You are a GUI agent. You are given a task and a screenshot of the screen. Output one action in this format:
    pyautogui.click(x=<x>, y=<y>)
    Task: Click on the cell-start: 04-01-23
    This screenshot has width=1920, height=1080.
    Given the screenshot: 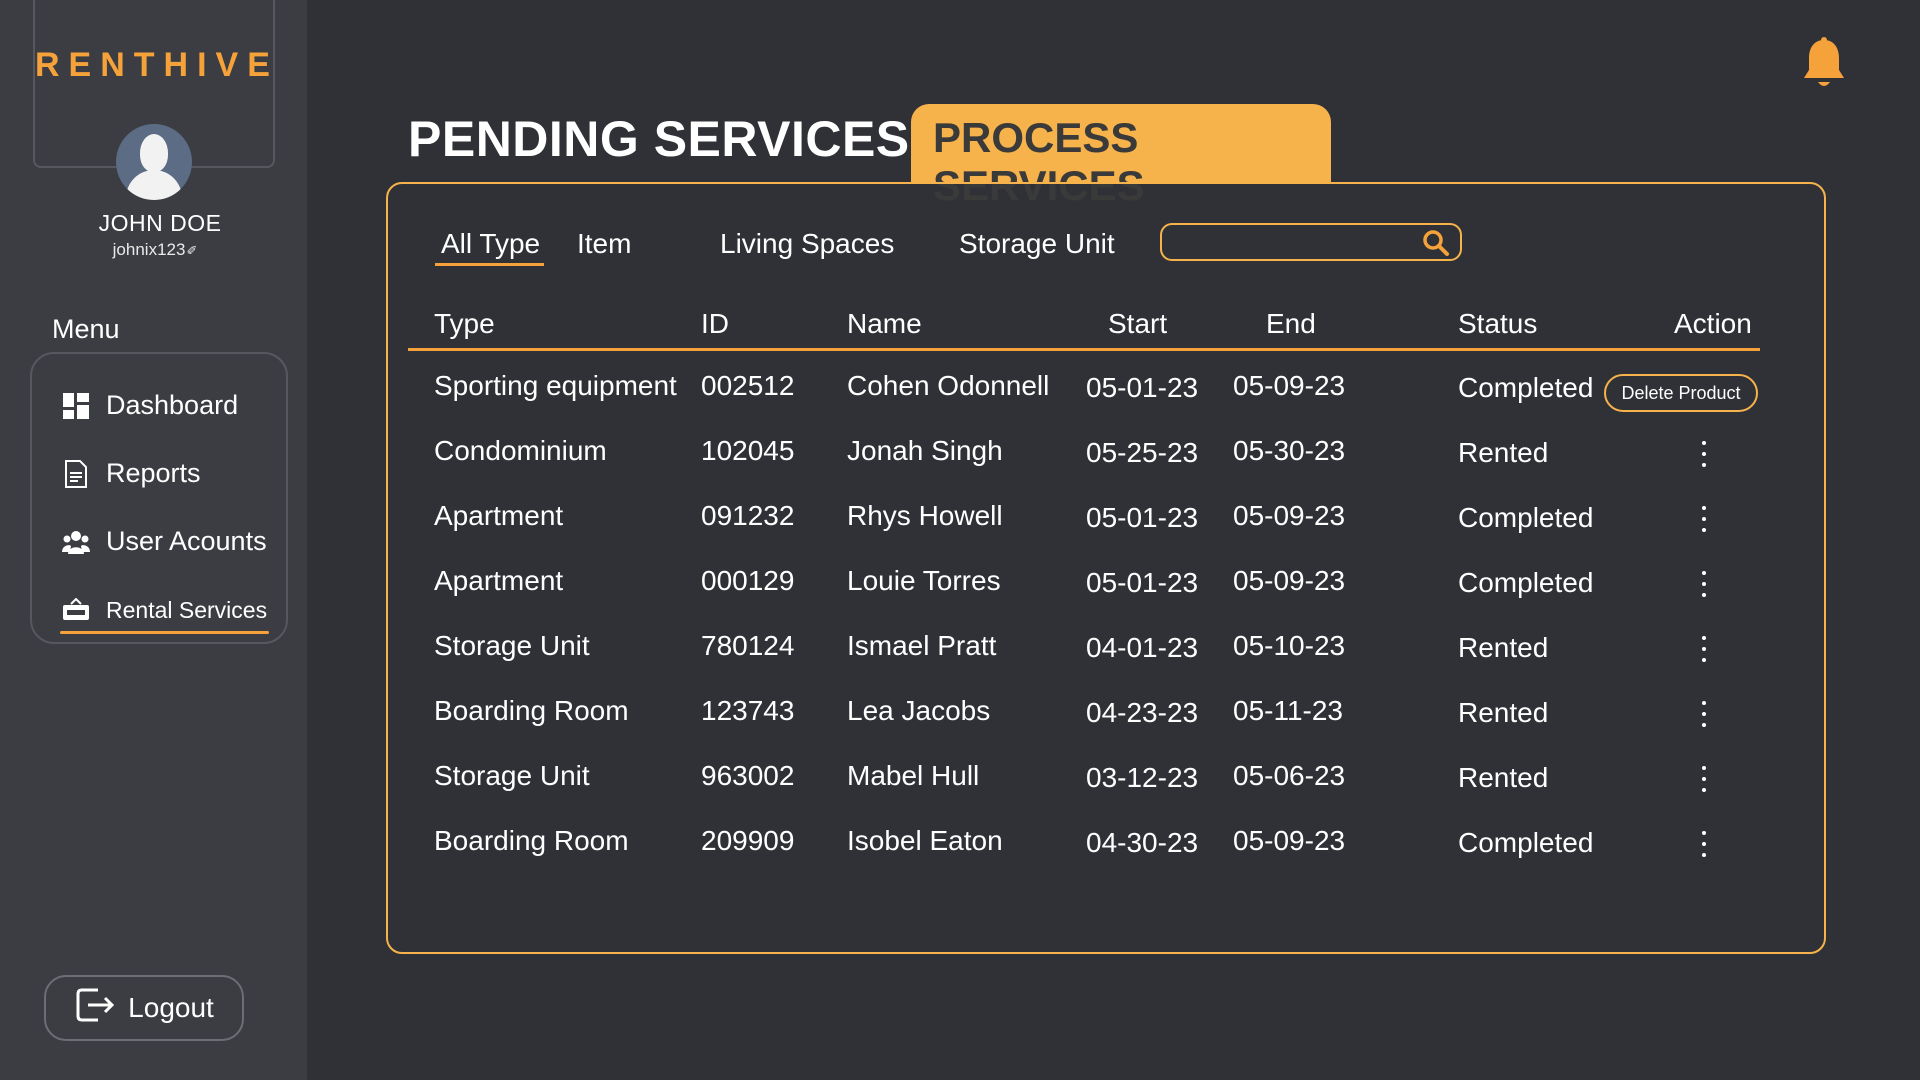 What is the action you would take?
    pyautogui.click(x=1142, y=647)
    